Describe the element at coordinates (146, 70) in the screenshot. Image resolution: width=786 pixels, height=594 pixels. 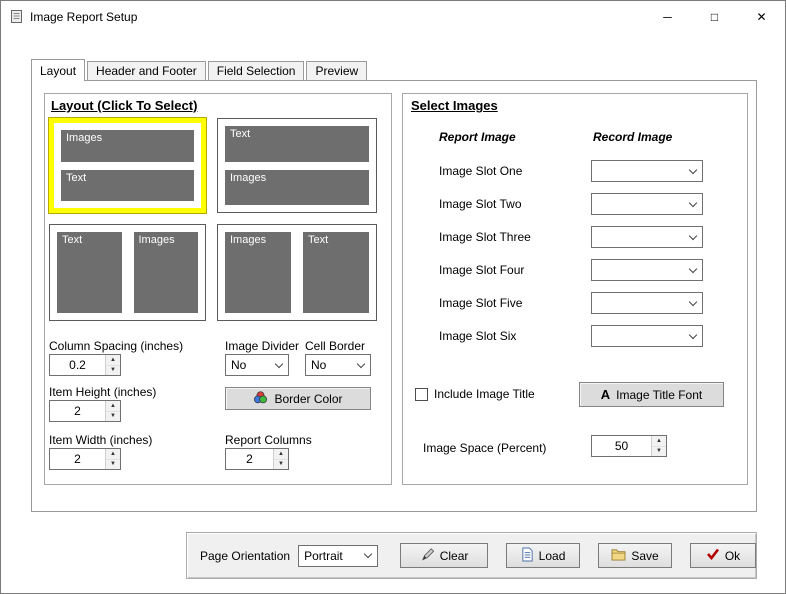
I see `tab-header-and-footer: Header and Footer` at that location.